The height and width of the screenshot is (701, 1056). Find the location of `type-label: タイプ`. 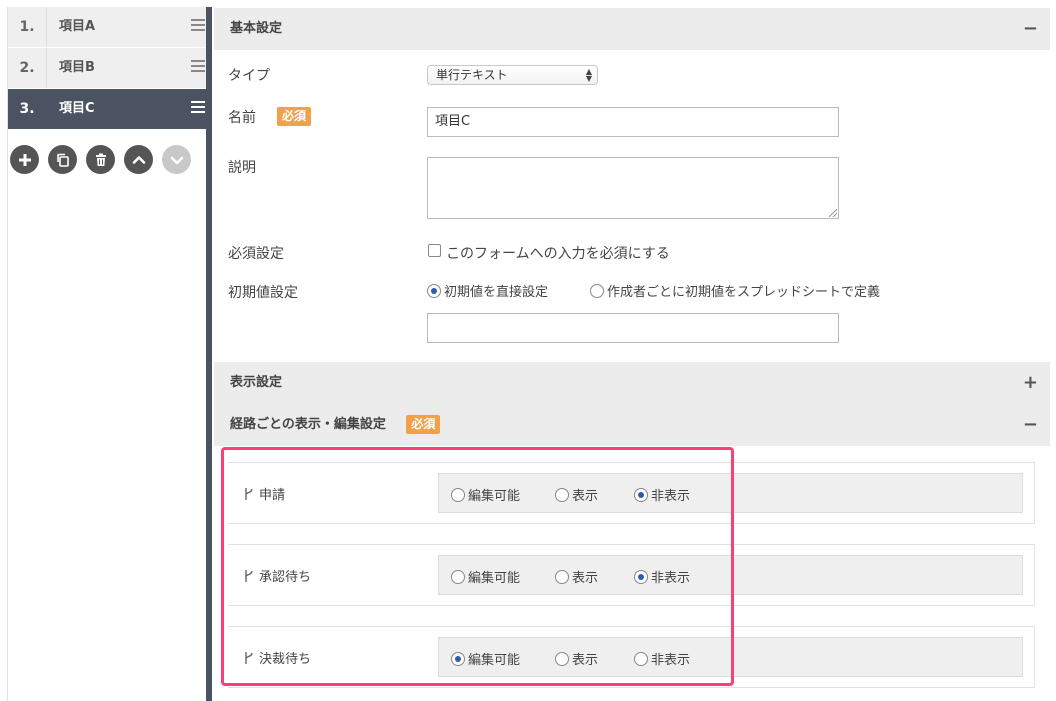

type-label: タイプ is located at coordinates (249, 76).